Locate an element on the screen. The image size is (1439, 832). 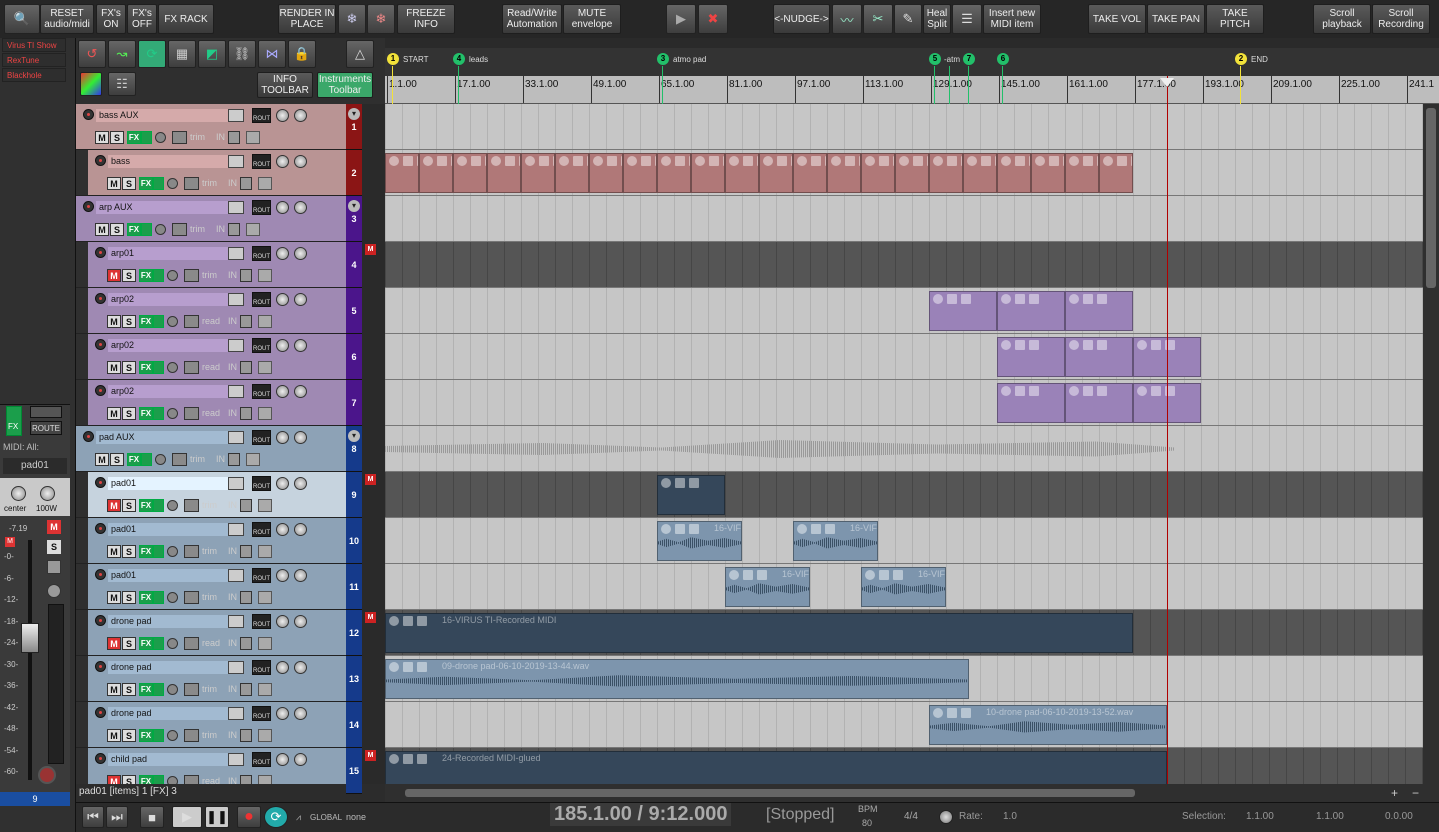
timeline-marker: 6 is located at coordinates (1005, 59).